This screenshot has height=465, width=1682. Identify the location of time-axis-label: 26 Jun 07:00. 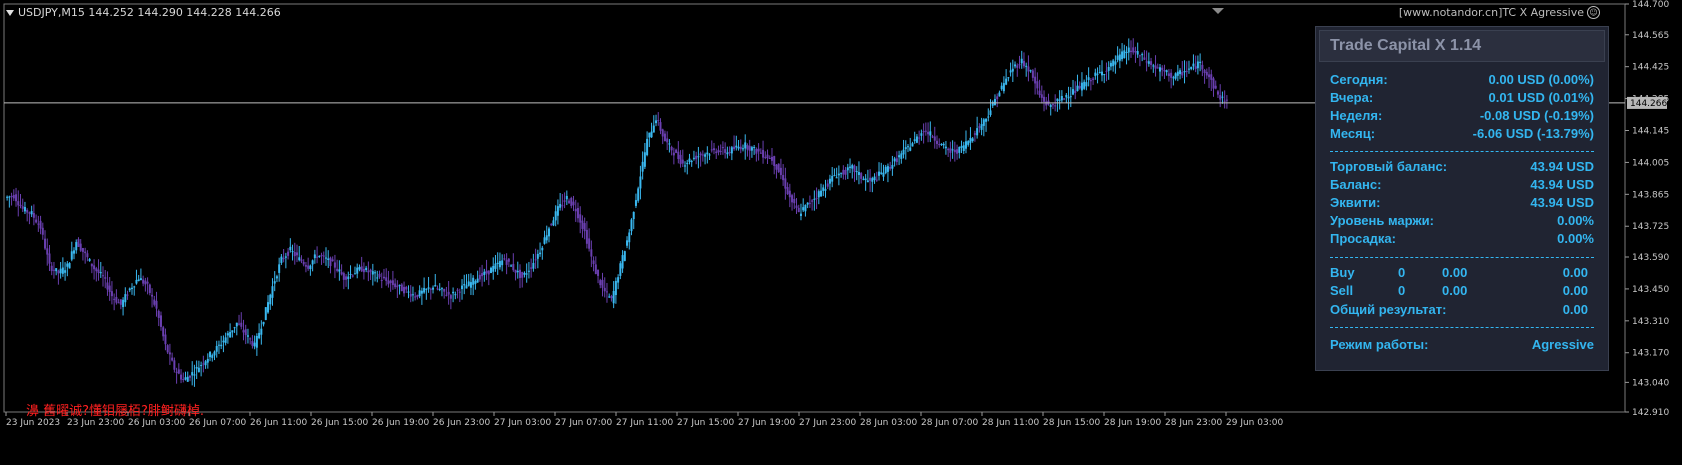
(217, 423).